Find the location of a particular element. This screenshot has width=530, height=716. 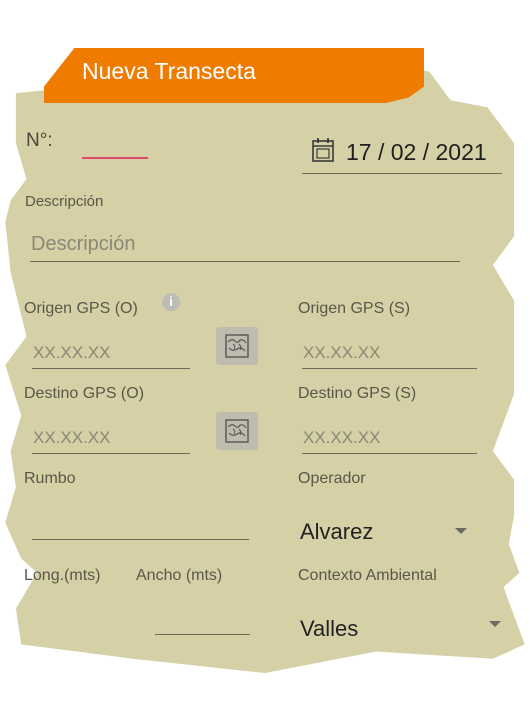

dest-o-label: Destino GPS (O) is located at coordinates (84, 393).